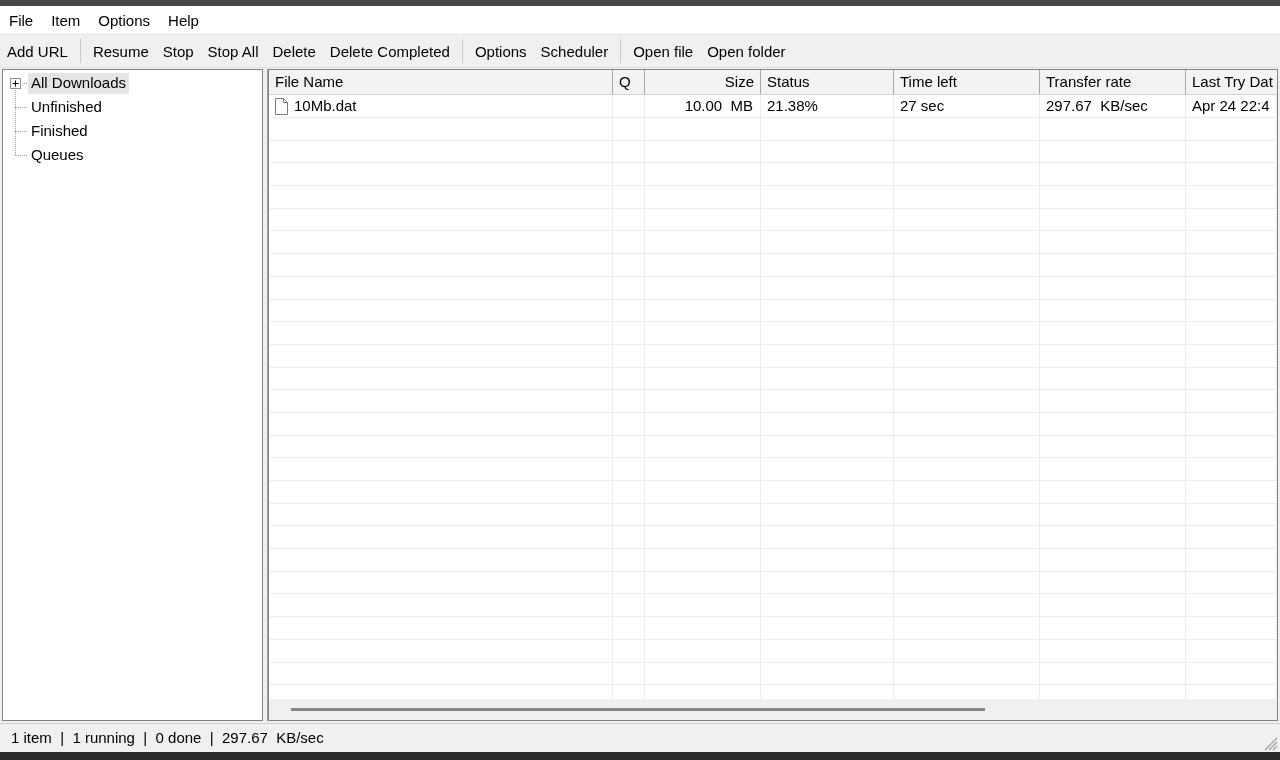 The height and width of the screenshot is (760, 1280). I want to click on toolbar-button: Stop All, so click(233, 51).